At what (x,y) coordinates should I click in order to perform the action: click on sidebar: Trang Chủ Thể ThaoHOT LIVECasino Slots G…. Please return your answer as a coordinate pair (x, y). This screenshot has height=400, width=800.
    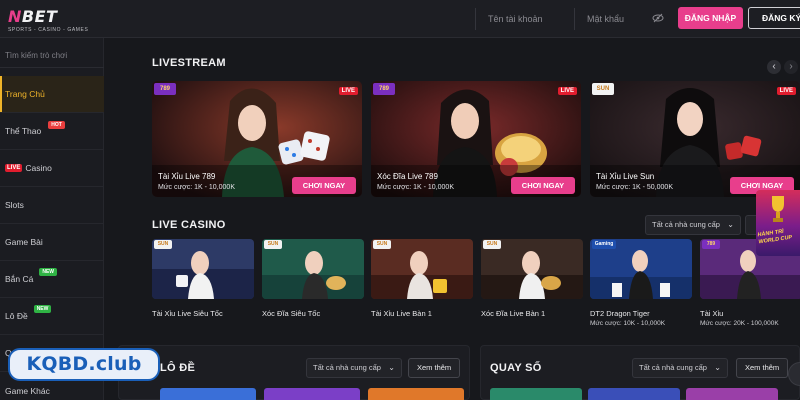
    Looking at the image, I should click on (52, 219).